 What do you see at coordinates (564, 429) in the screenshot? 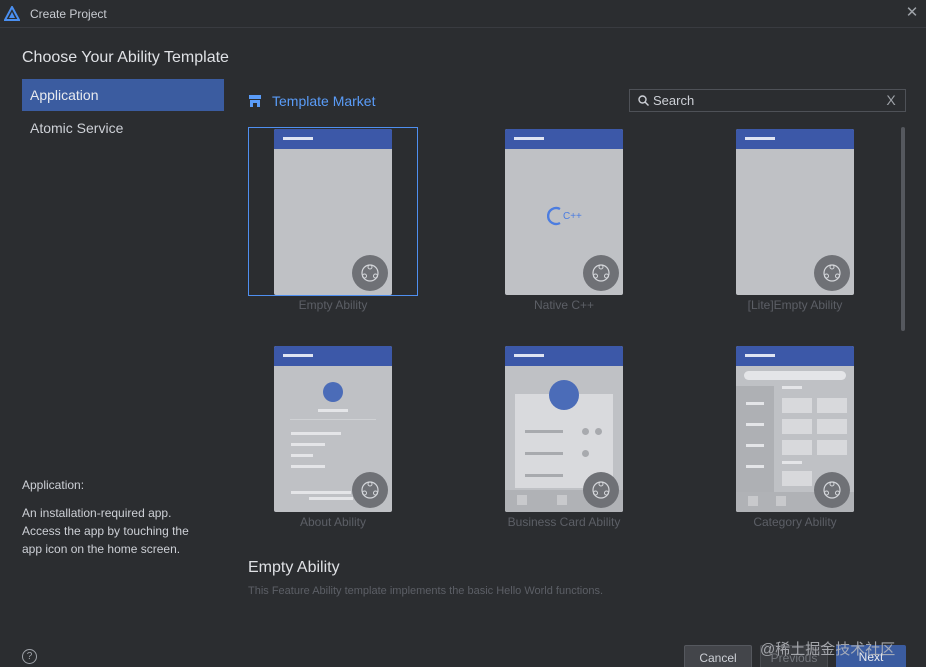
I see `template-business-card-ability` at bounding box center [564, 429].